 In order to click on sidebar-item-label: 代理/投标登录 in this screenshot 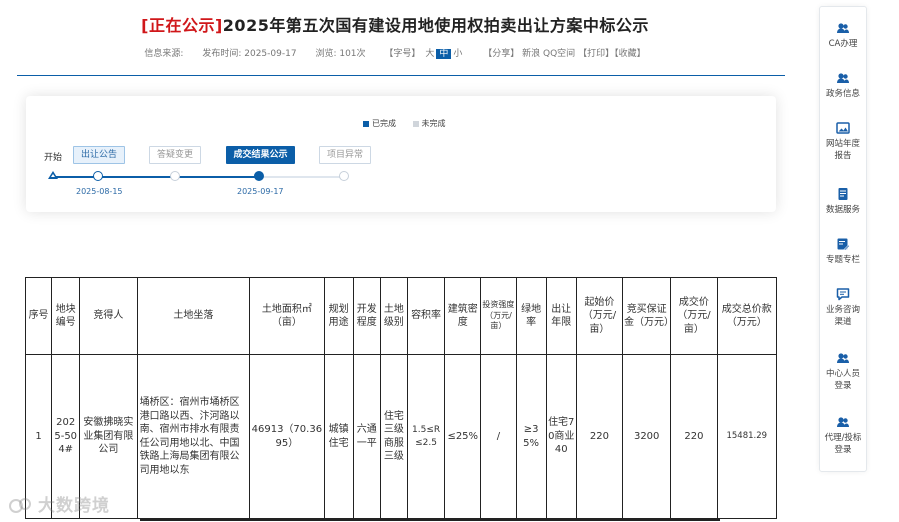, I will do `click(843, 444)`.